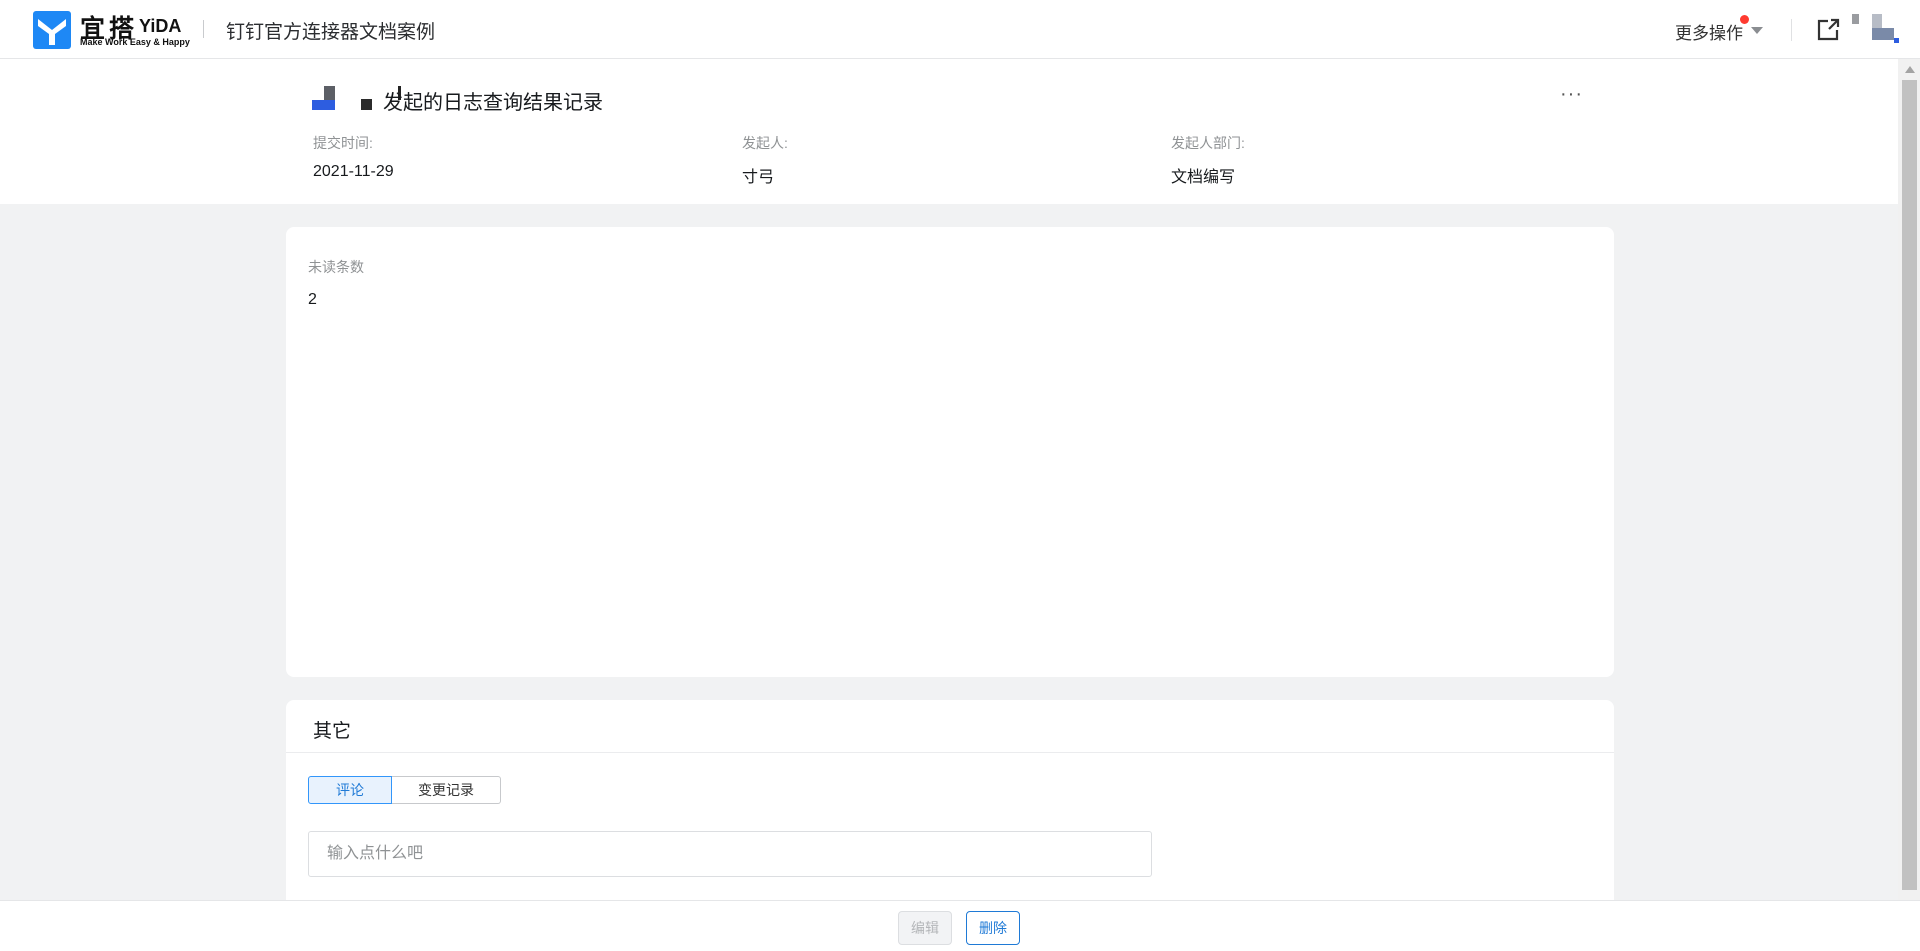 The image size is (1920, 951). I want to click on section-title-other: 其它, so click(332, 731).